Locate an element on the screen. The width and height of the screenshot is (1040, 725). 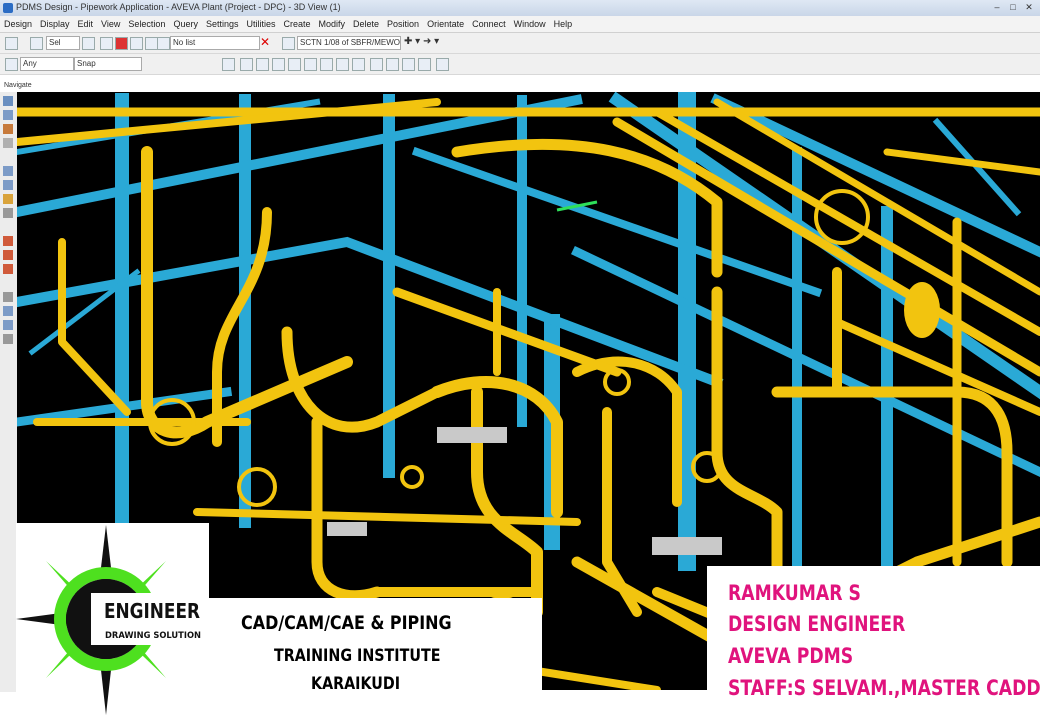
menu-delete: Delete is located at coordinates (366, 22).